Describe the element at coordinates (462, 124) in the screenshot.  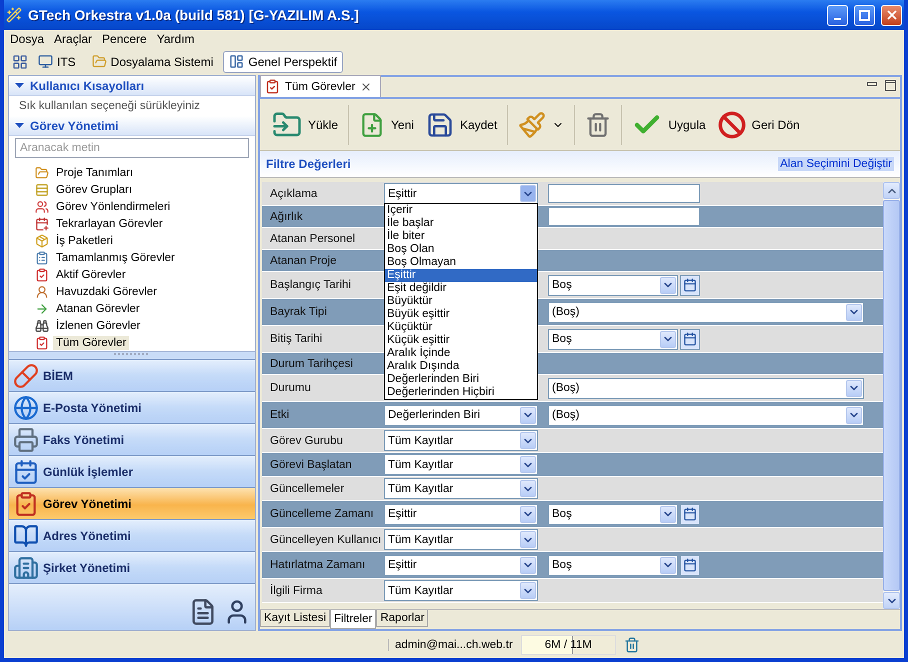
I see `save-button: Kaydet` at that location.